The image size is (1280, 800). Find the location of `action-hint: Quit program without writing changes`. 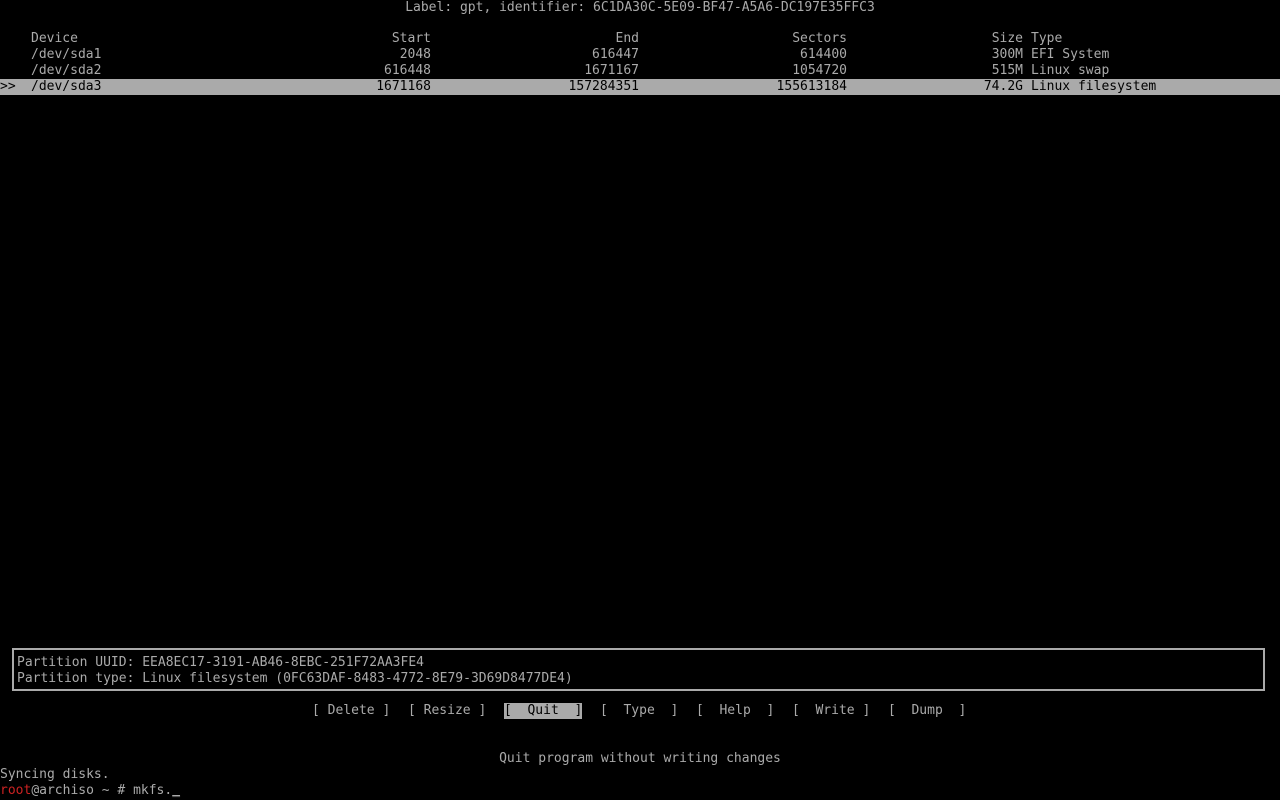

action-hint: Quit program without writing changes is located at coordinates (640, 758).